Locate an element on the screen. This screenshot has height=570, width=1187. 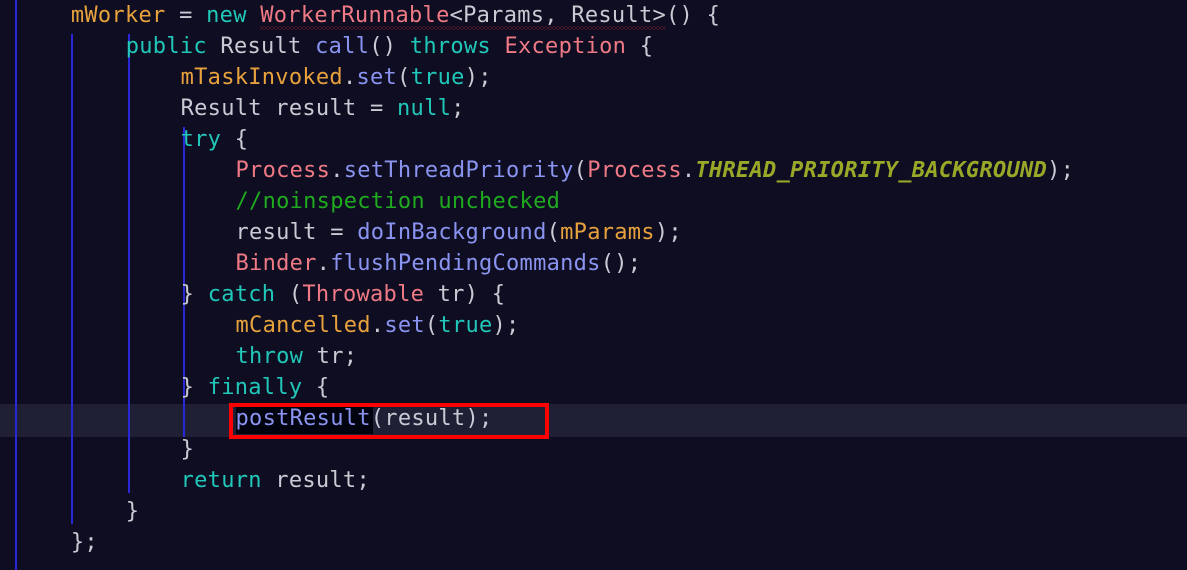
code-token-method: doInBackground is located at coordinates (452, 232).